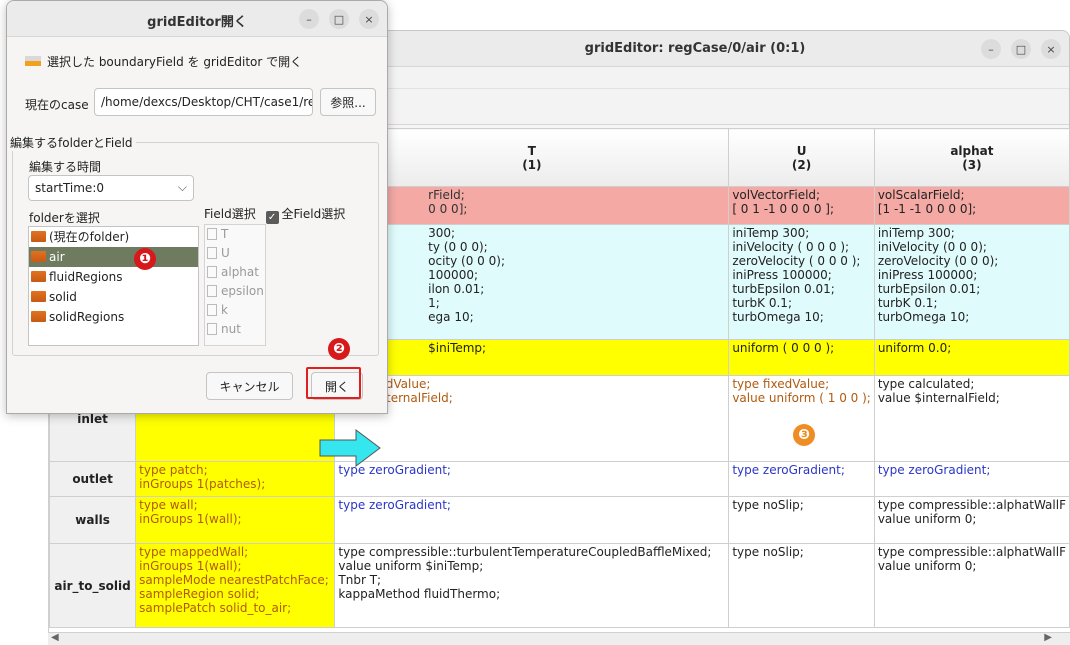 This screenshot has width=1070, height=645. I want to click on cell-inlet-alphat: type calculated; value $internalField;, so click(971, 418).